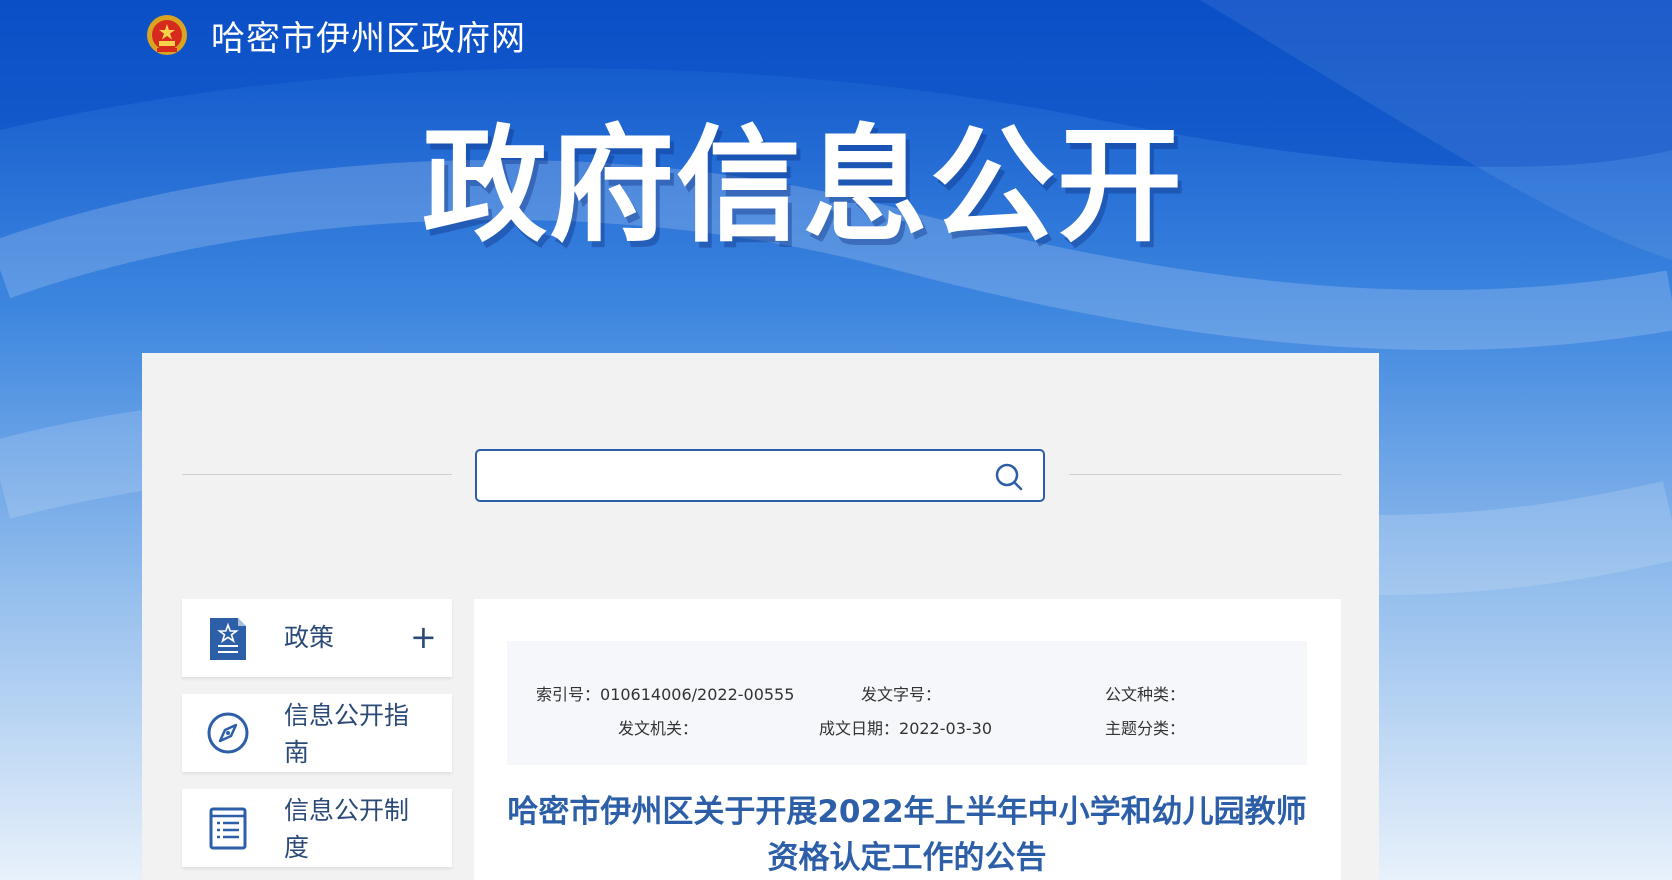  What do you see at coordinates (729, 477) in the screenshot?
I see `search-input` at bounding box center [729, 477].